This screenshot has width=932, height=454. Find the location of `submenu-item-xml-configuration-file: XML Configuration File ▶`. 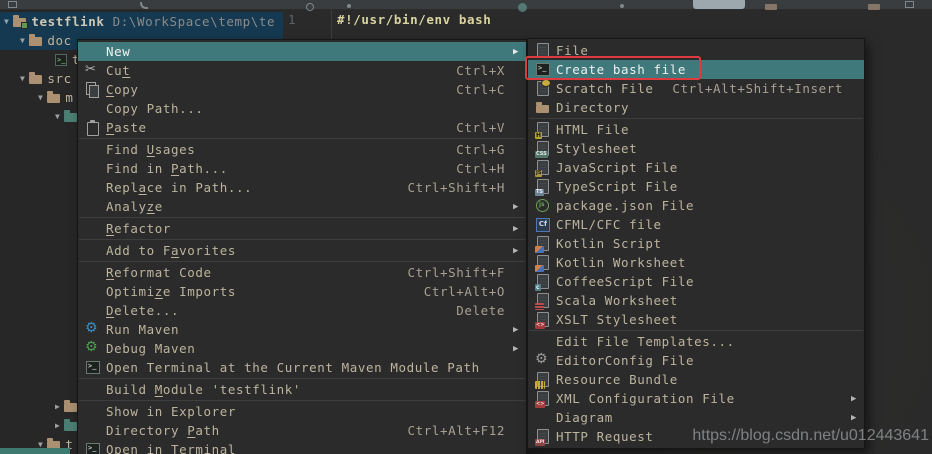

submenu-item-xml-configuration-file: XML Configuration File ▶ is located at coordinates (696, 398).